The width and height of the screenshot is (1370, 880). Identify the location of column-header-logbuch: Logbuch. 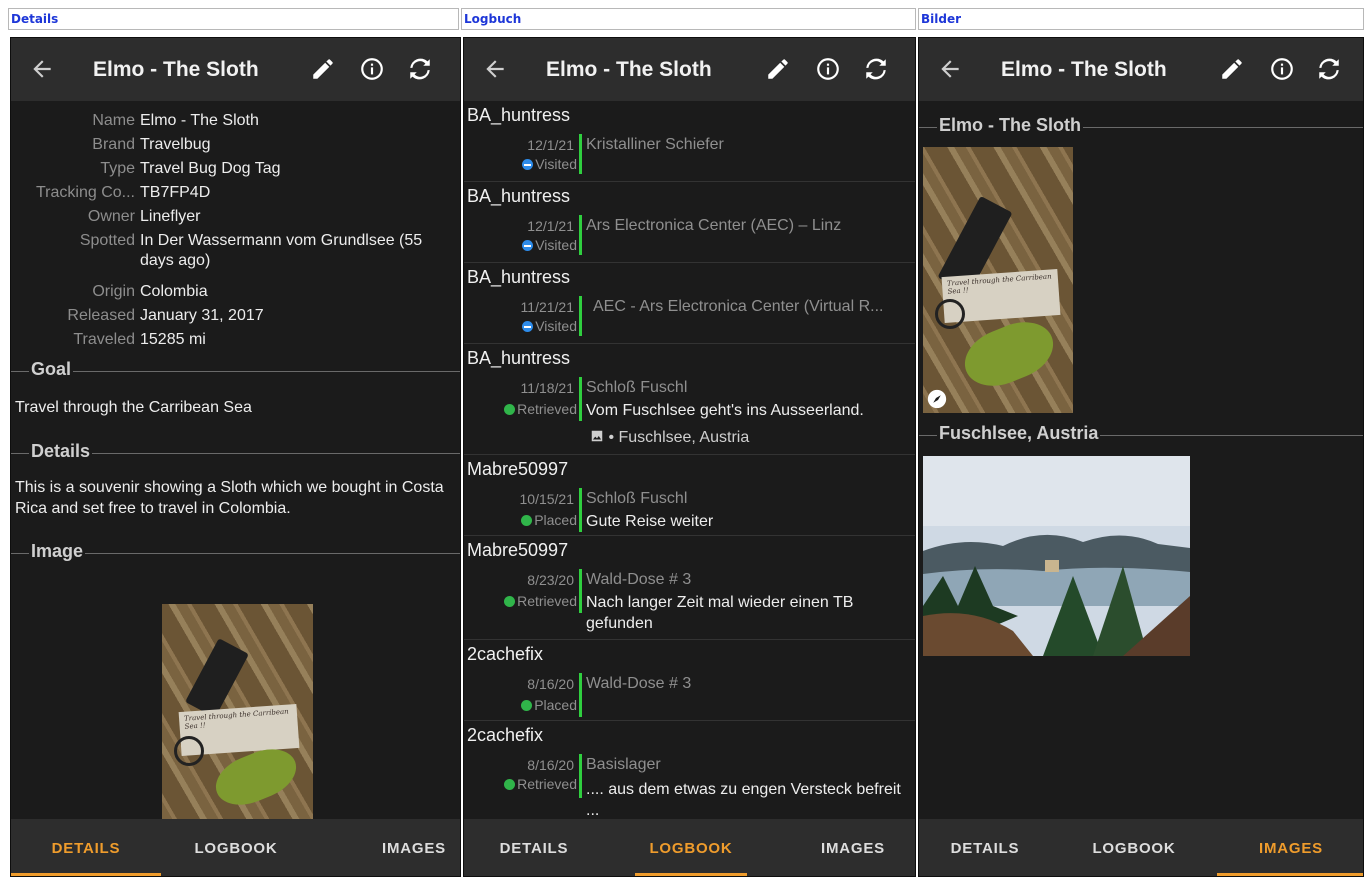
(688, 19).